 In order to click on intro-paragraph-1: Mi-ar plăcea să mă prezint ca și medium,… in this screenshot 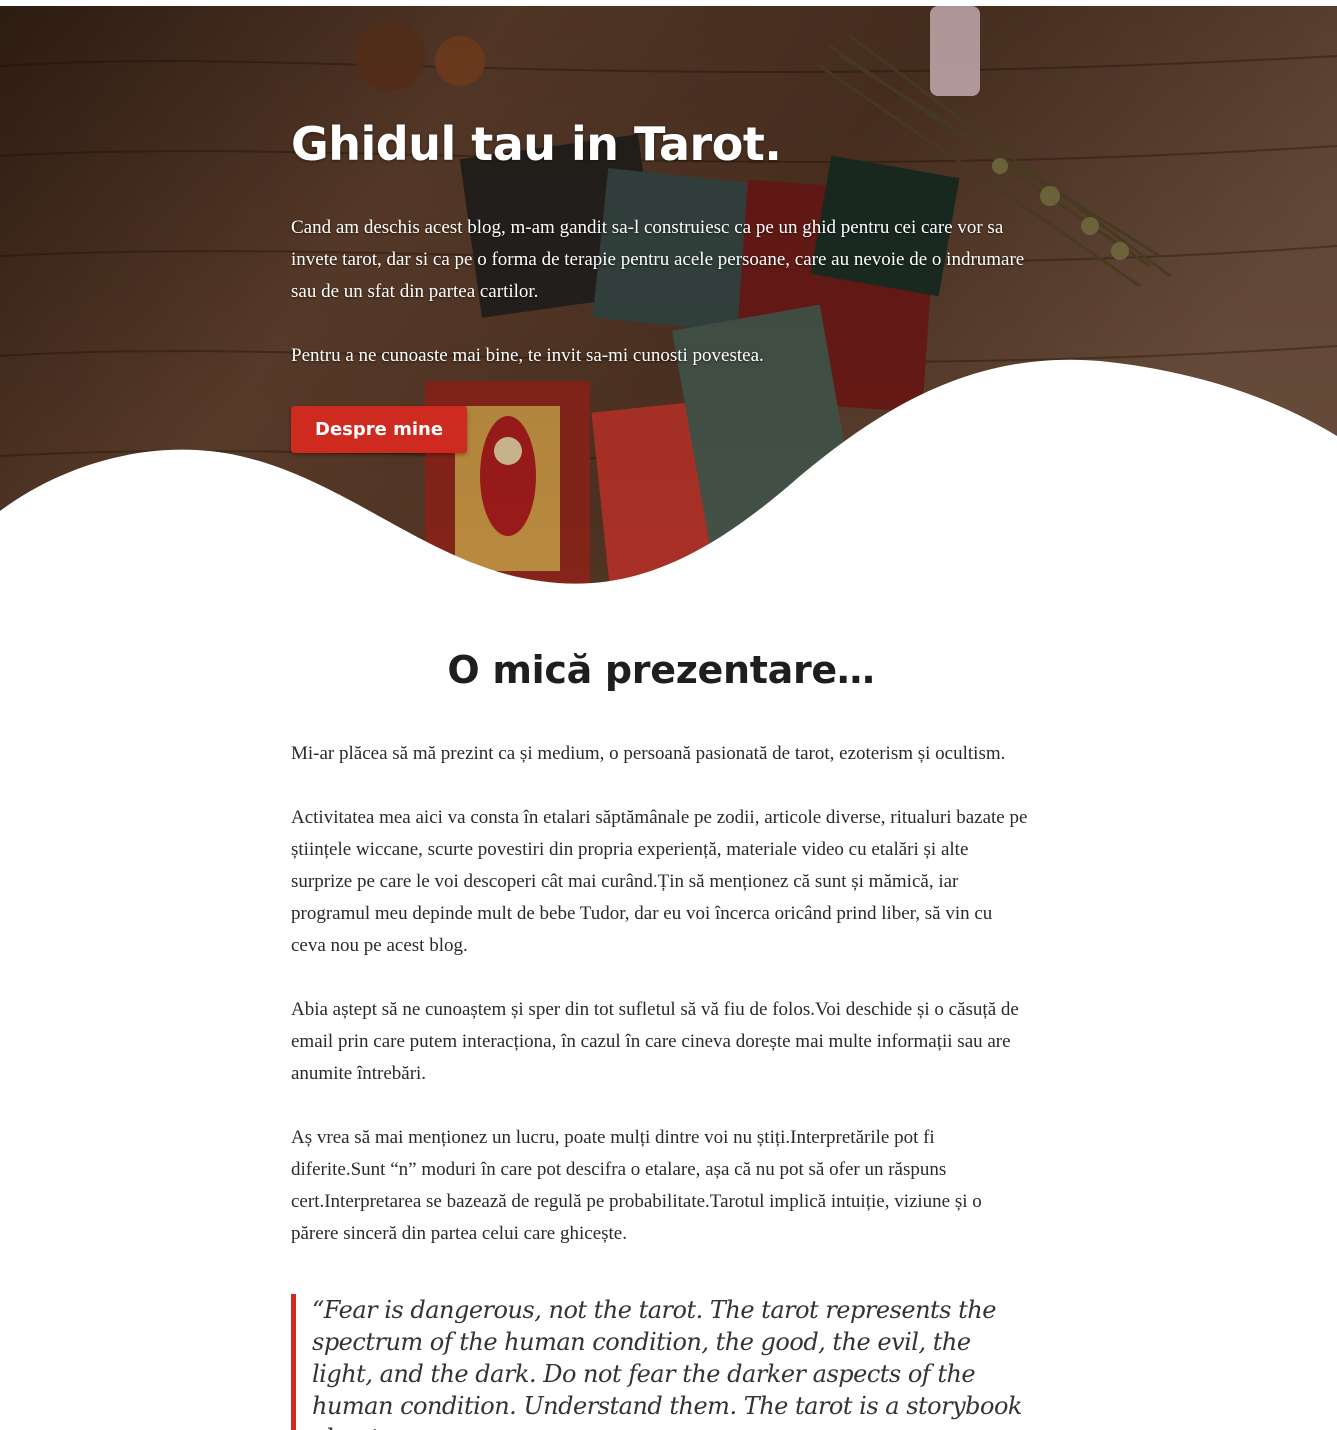, I will do `click(648, 753)`.